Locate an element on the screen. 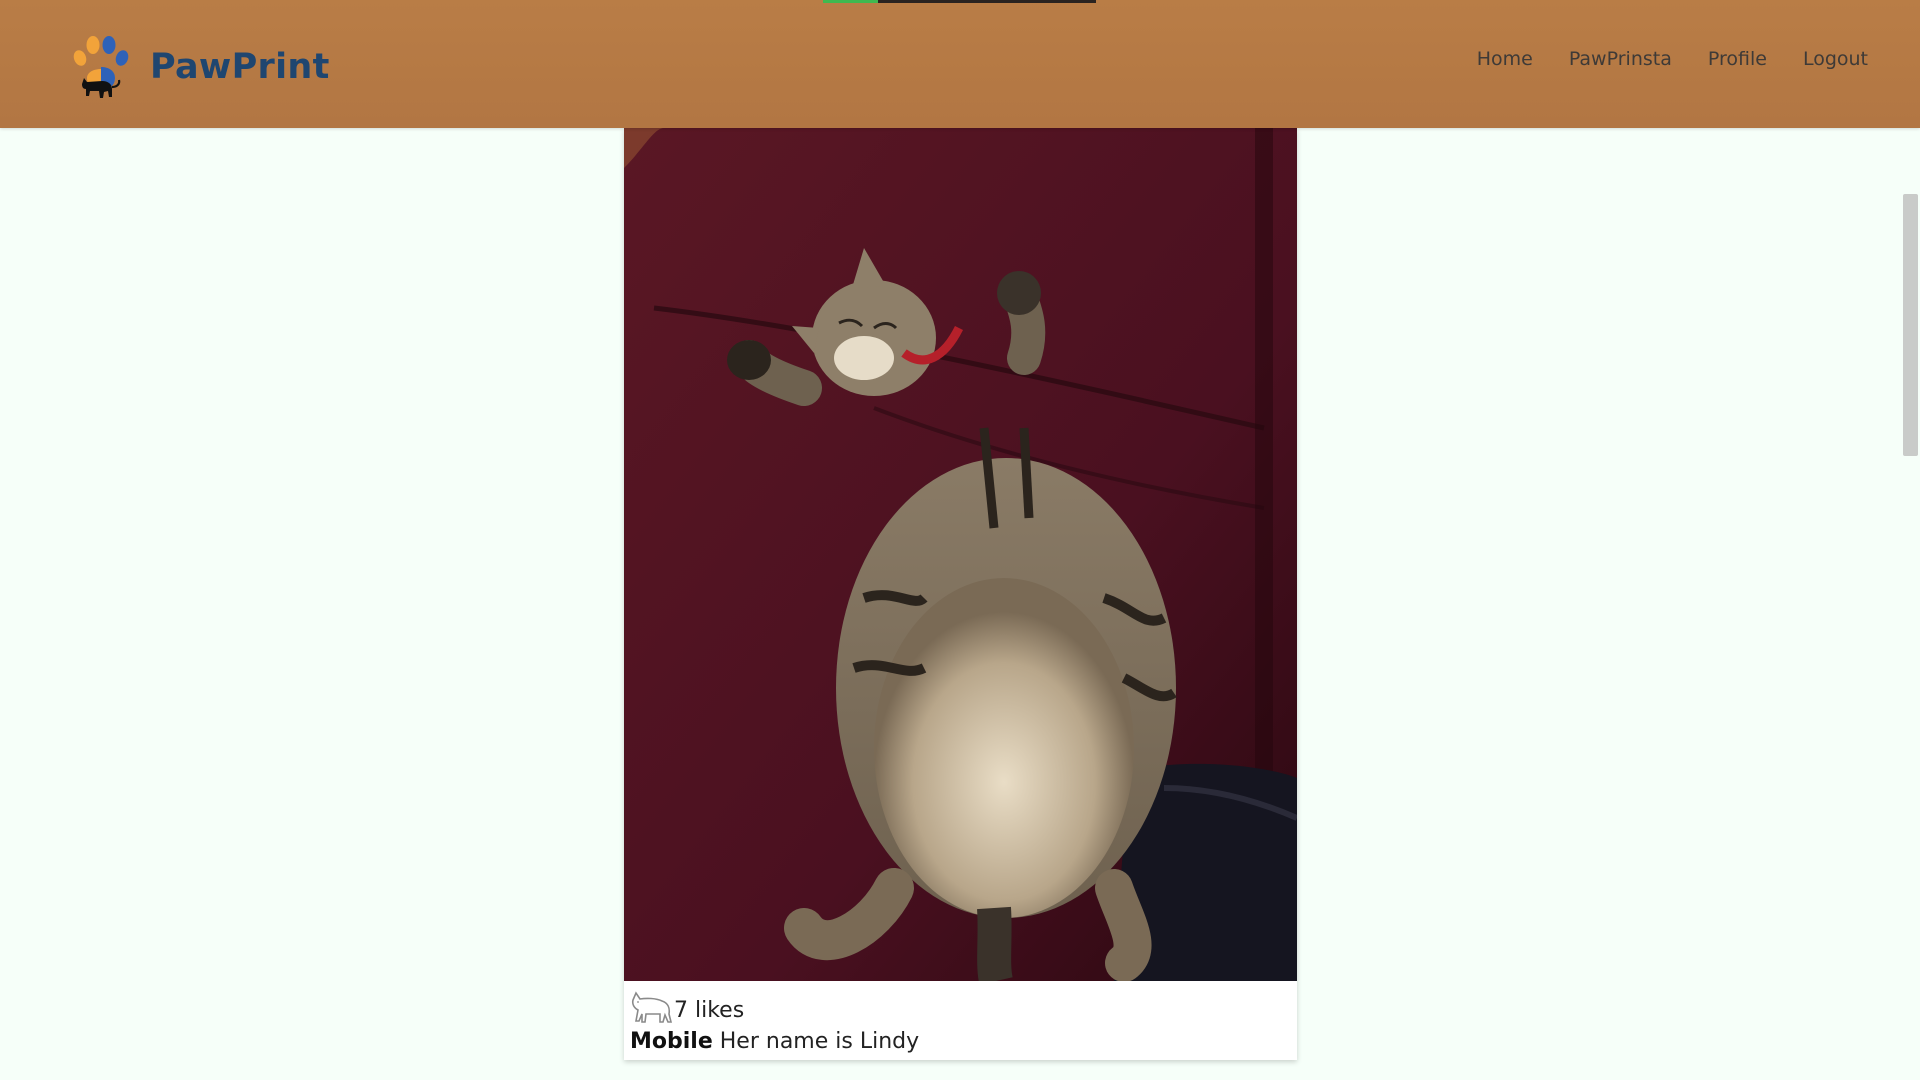 The width and height of the screenshot is (1920, 1080). page-load-progress-bar is located at coordinates (959, 1).